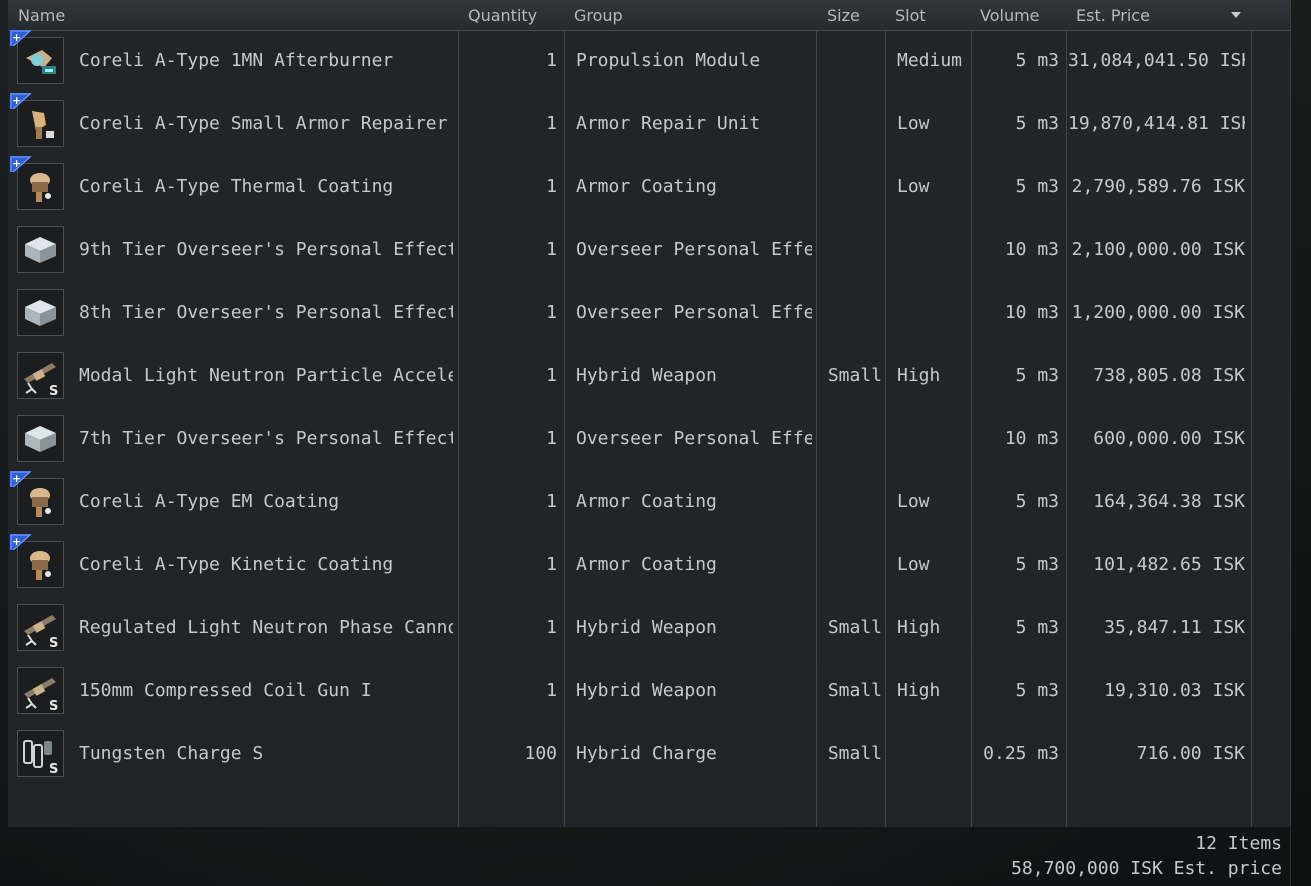 The height and width of the screenshot is (886, 1311). Describe the element at coordinates (1146, 868) in the screenshot. I see `total-est-price: 58,700,000 ISK Est. price` at that location.